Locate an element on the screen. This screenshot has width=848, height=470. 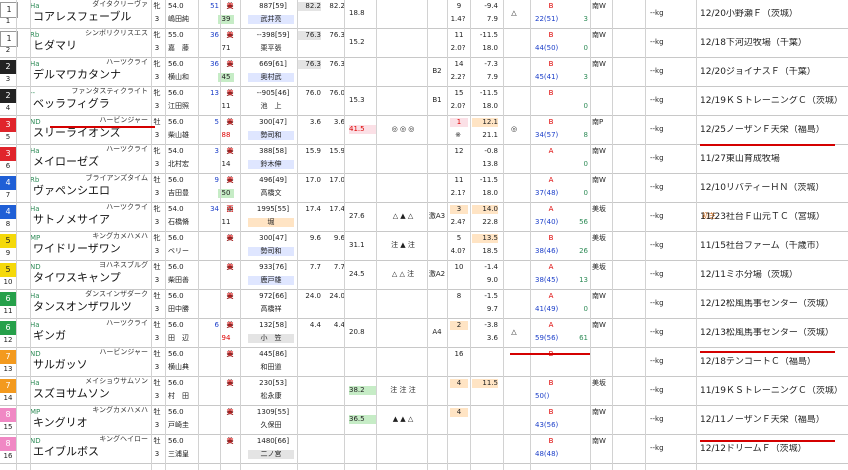
horse-name-link: エイブルボス is located at coordinates (92, 451).